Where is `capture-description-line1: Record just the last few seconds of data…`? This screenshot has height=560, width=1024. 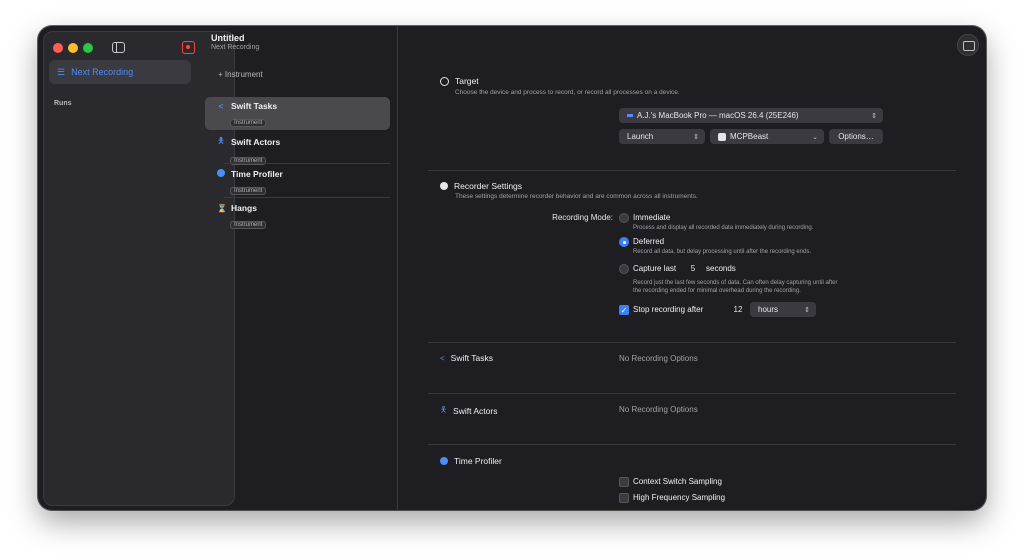
capture-description-line1: Record just the last few seconds of data… is located at coordinates (735, 283).